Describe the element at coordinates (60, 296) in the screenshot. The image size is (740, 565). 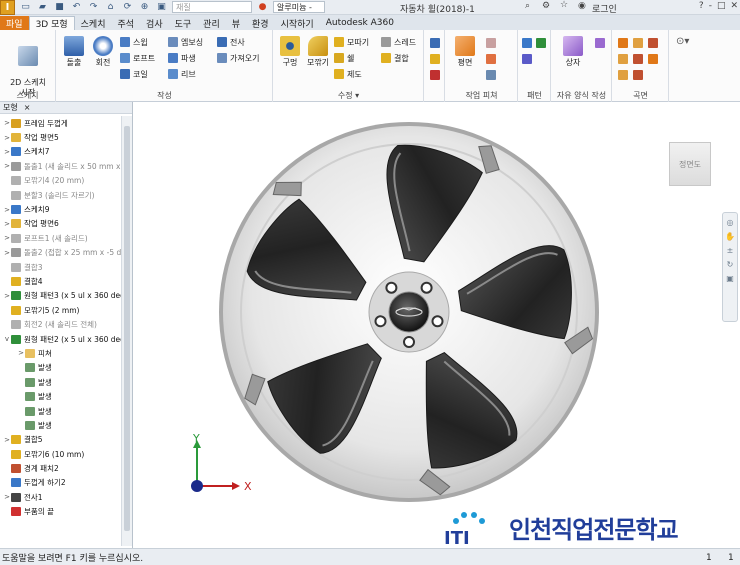
I see `tree-node: > 원형 패턴3 (x 5 ul x 360 deg` at that location.